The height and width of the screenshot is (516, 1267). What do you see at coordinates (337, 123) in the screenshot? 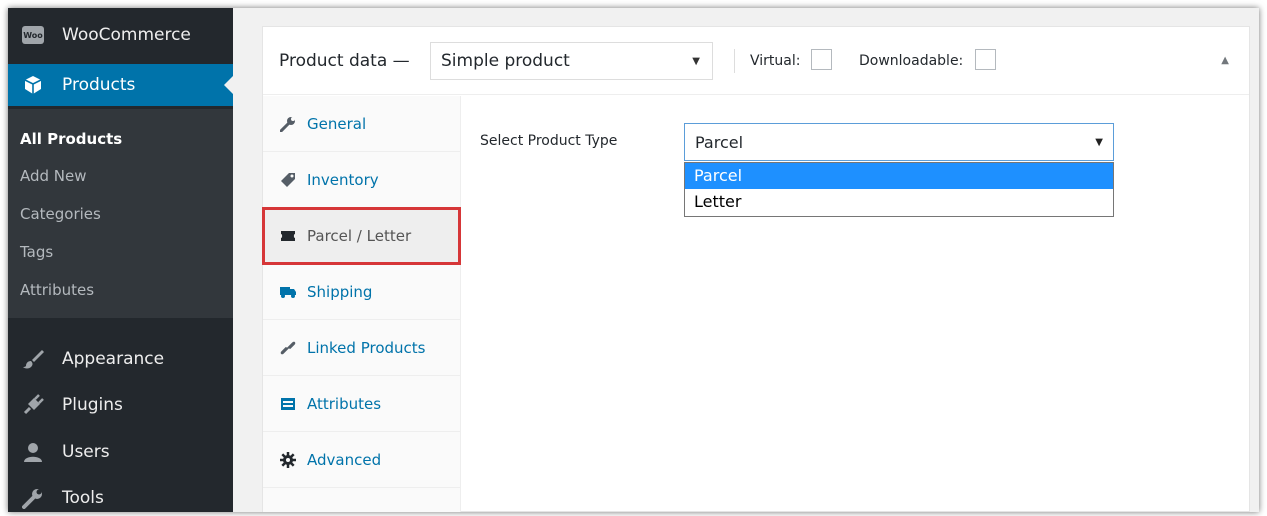
I see `tab-label: General` at bounding box center [337, 123].